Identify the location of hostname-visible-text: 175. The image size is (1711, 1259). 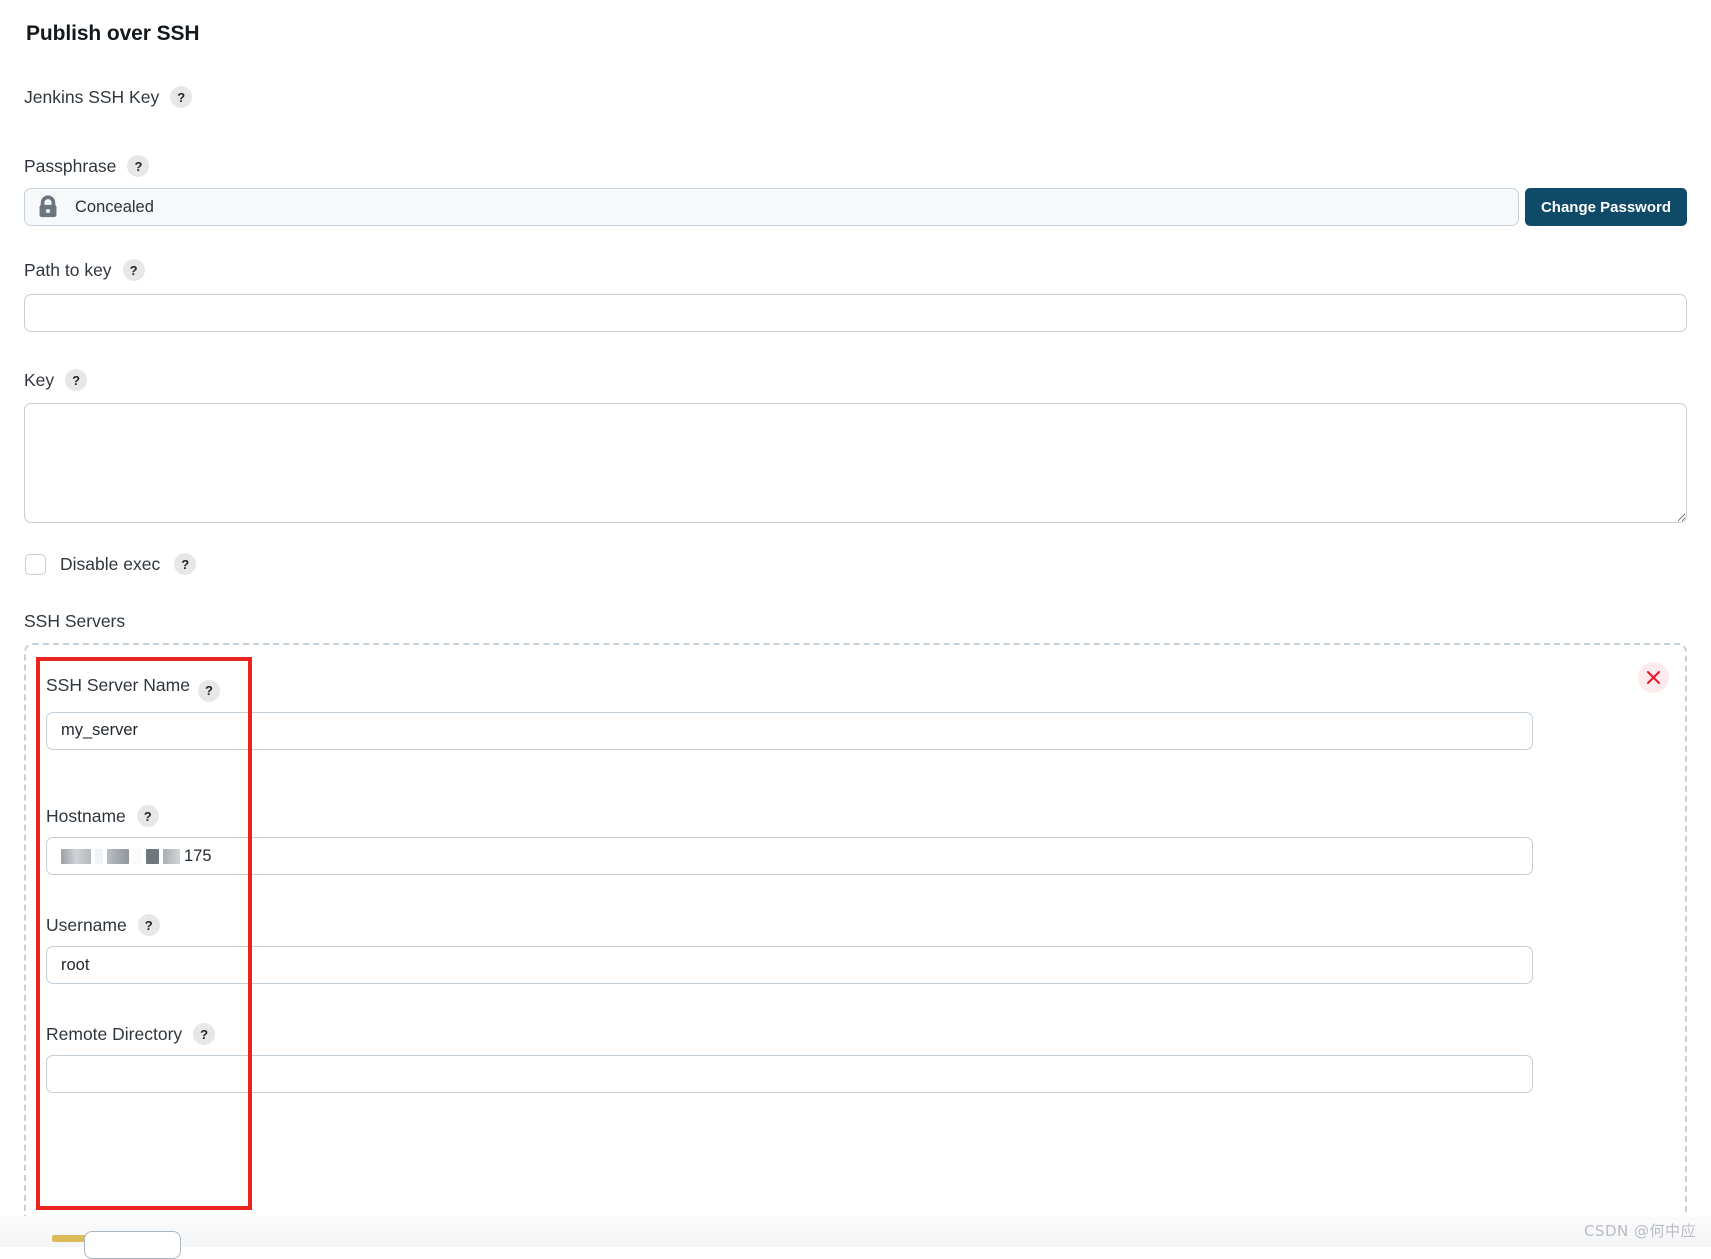
(198, 855).